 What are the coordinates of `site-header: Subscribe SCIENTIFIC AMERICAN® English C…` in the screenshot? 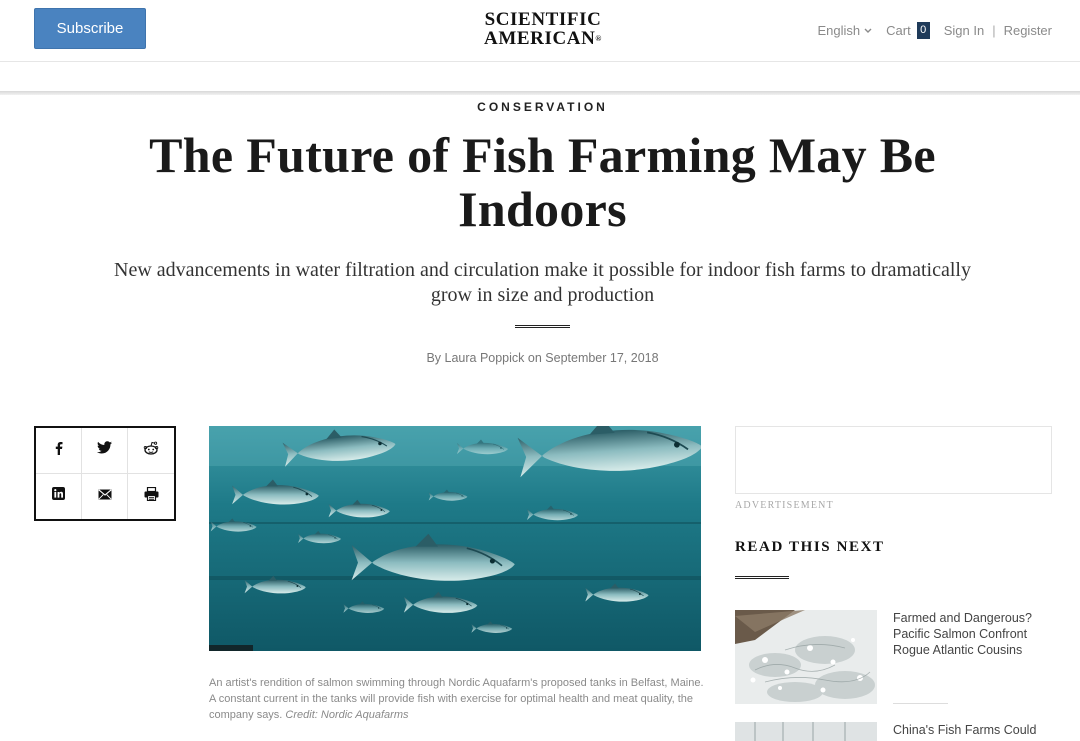 It's located at (540, 31).